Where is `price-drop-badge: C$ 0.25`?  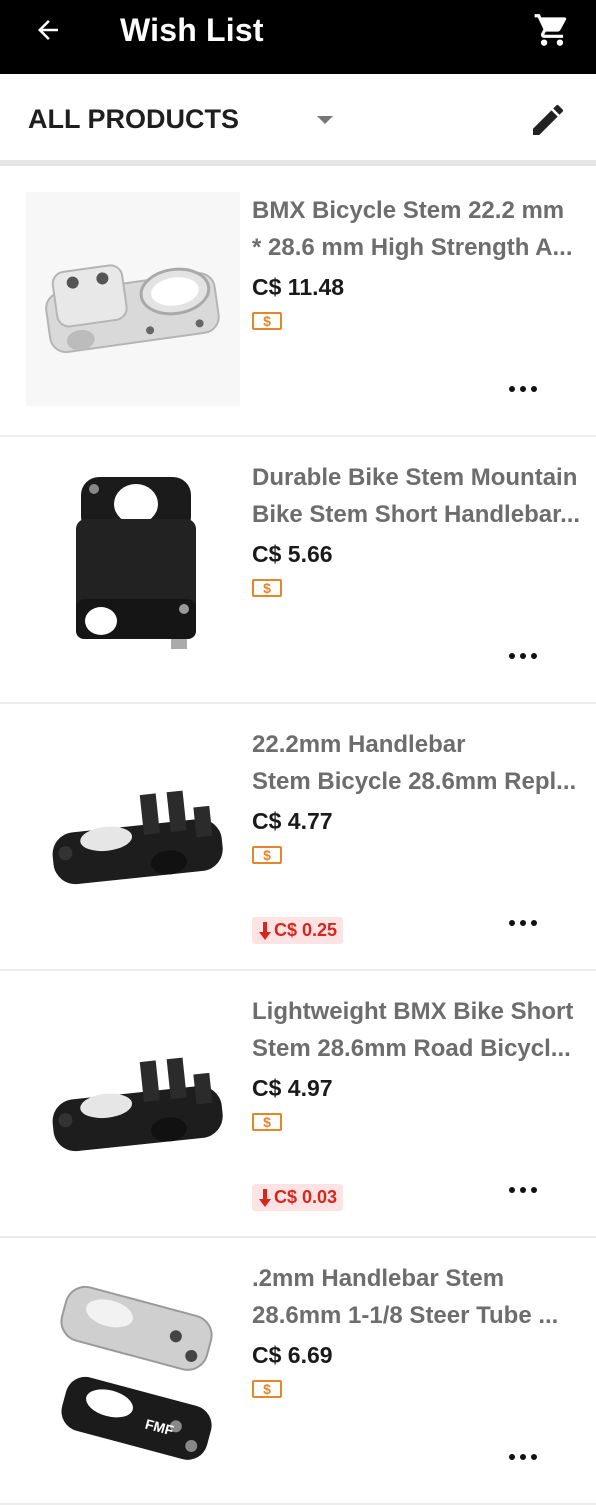 price-drop-badge: C$ 0.25 is located at coordinates (298, 930).